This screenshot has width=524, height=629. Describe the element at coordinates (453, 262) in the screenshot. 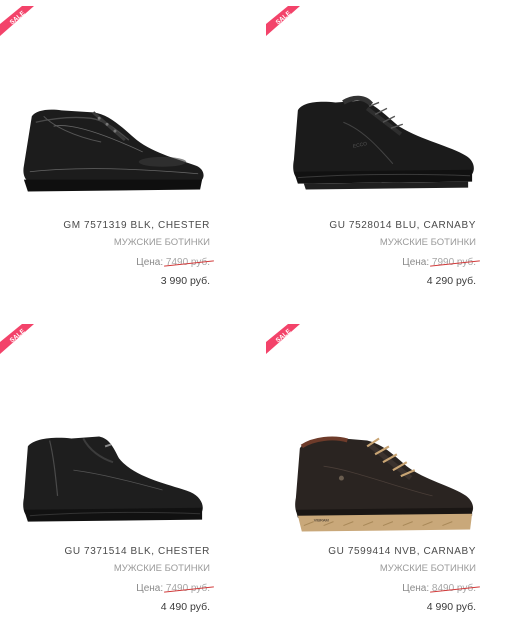

I see `old-price: 7990 руб.` at that location.